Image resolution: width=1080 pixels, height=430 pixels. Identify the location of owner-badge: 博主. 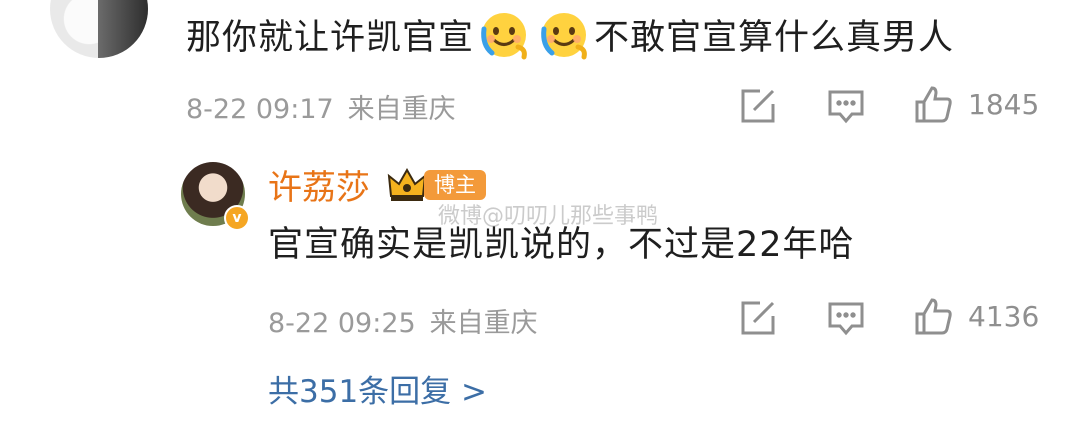
(455, 185).